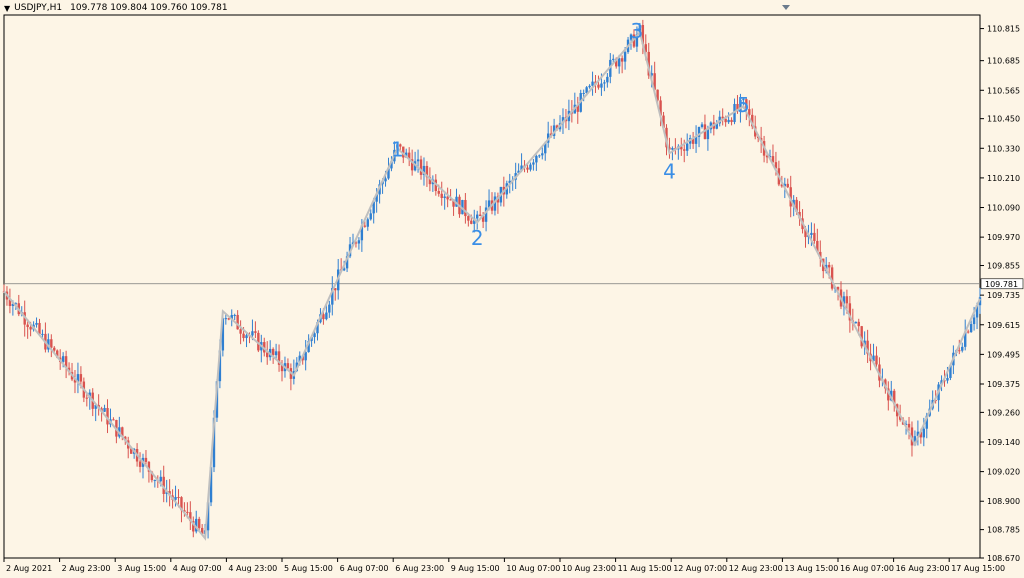  What do you see at coordinates (923, 568) in the screenshot?
I see `x-tick-label: 16 Aug 23:00` at bounding box center [923, 568].